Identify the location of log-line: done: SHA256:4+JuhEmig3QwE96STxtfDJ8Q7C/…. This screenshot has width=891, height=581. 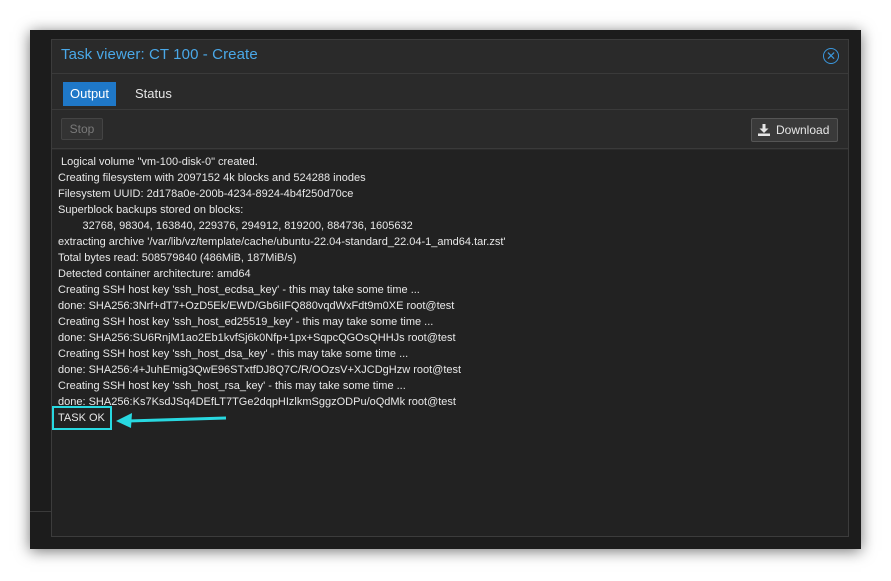
(260, 370).